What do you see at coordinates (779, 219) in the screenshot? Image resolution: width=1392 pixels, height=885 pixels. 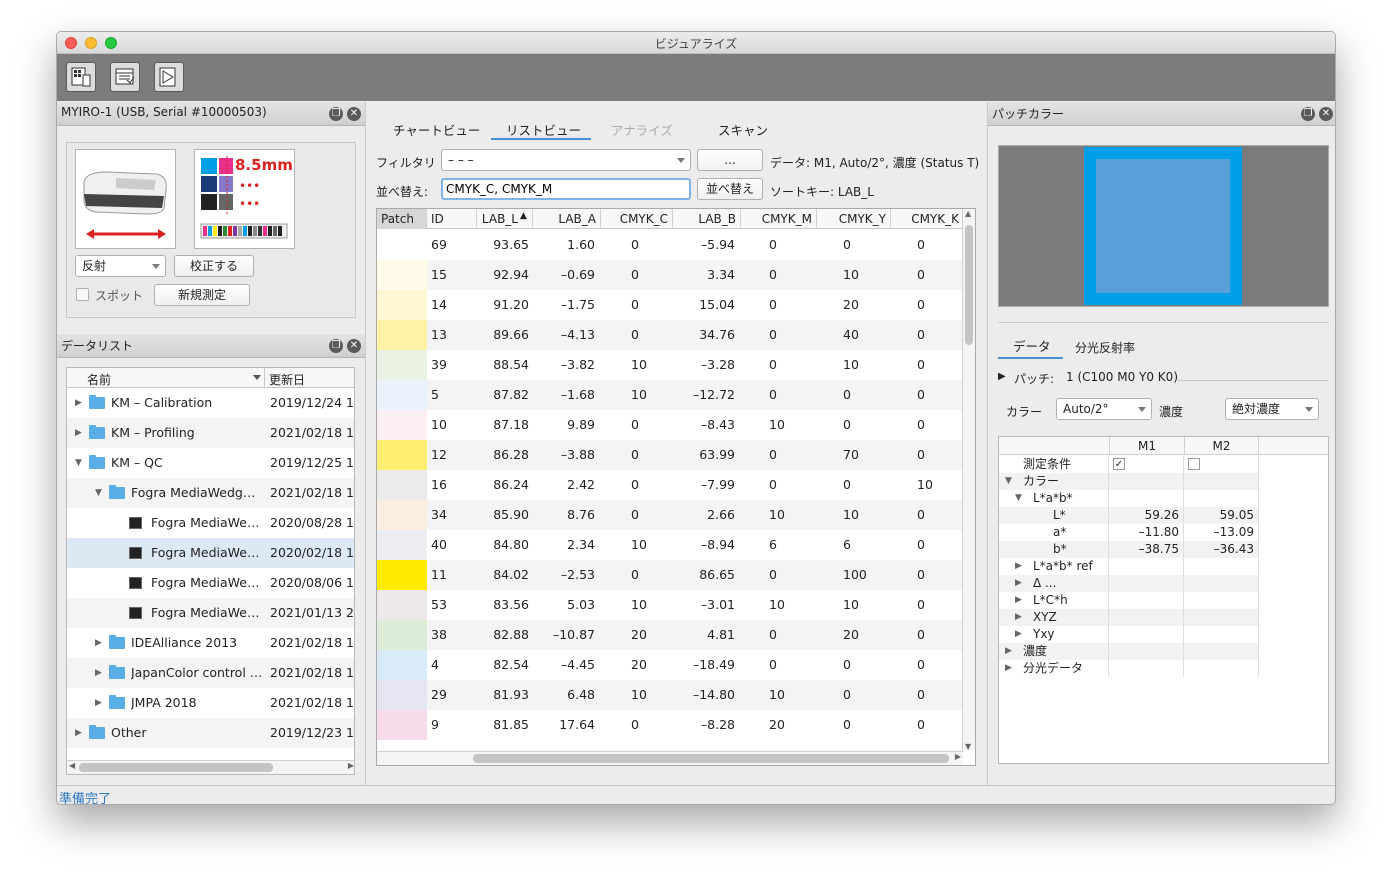 I see `col-cmyk-m: CMYK_M` at bounding box center [779, 219].